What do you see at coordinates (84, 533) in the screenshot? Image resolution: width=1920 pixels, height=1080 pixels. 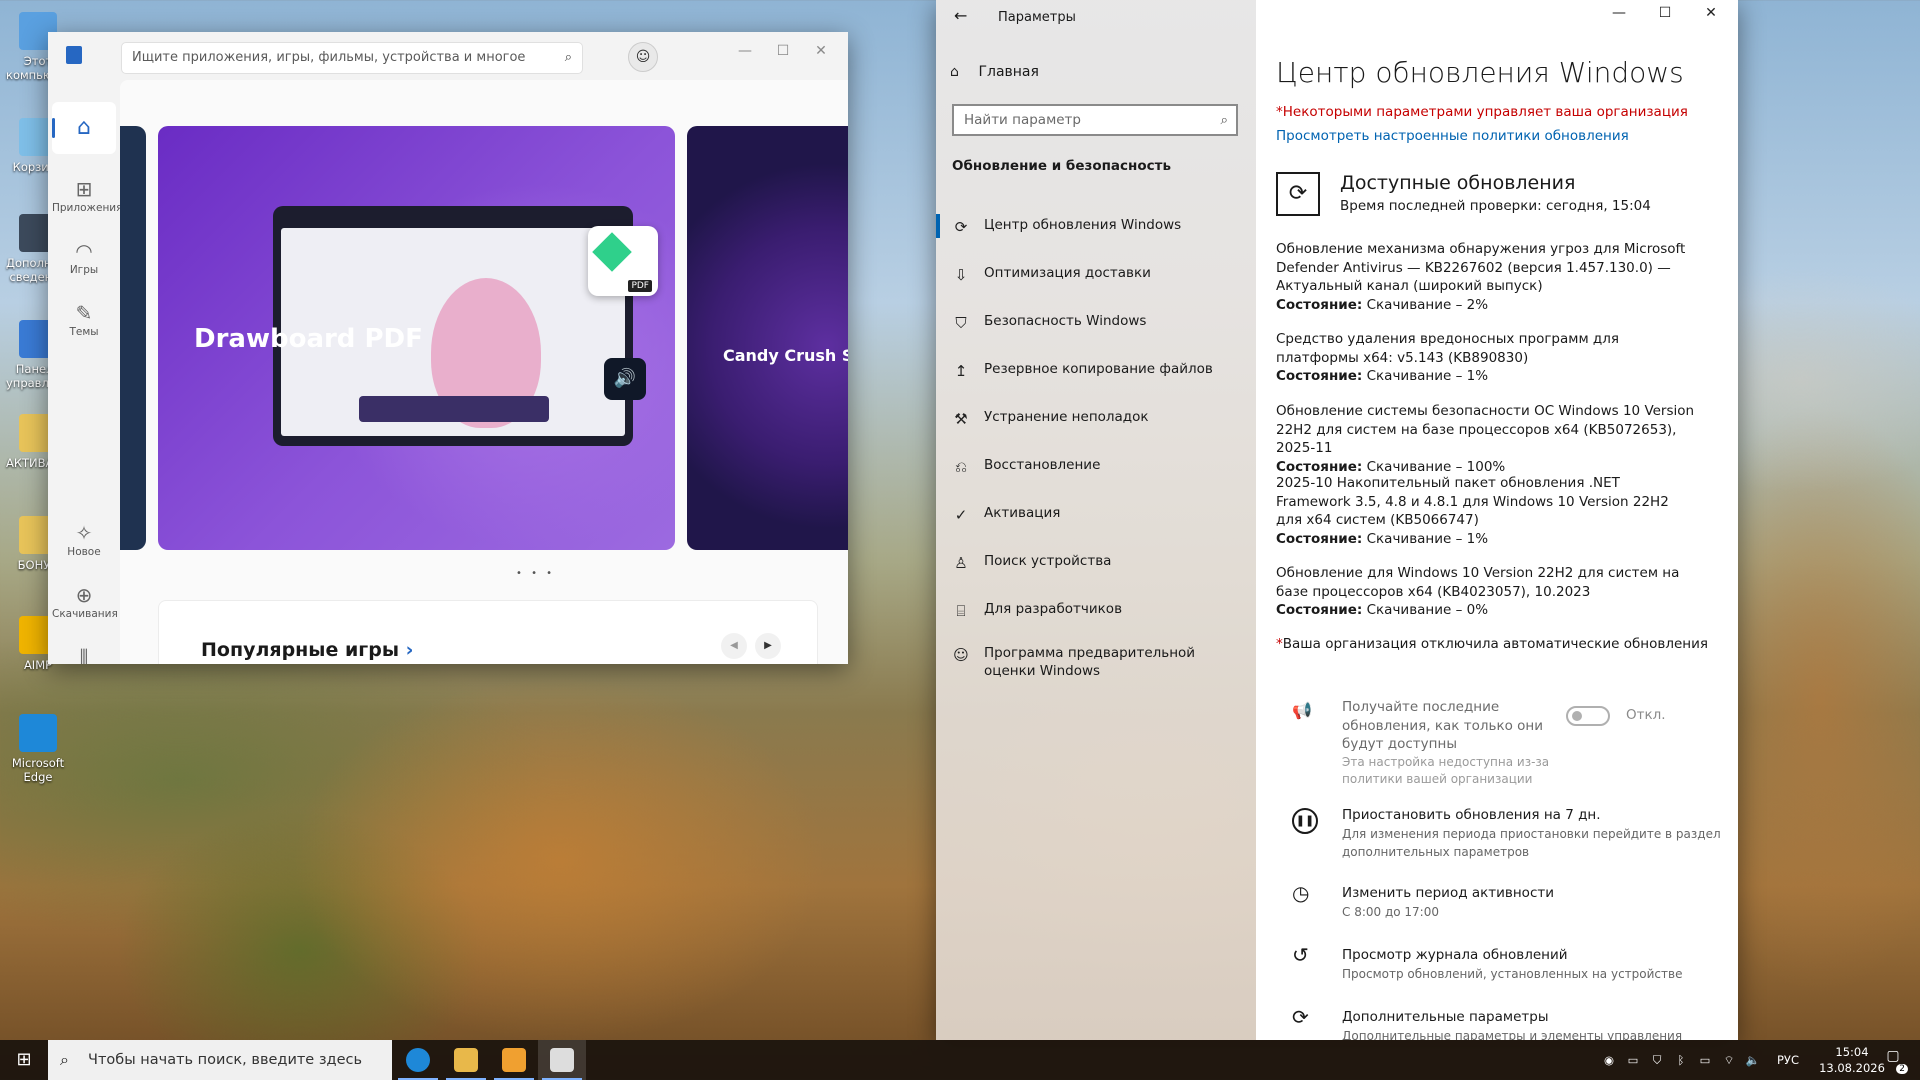 I see `whatsnew-icon: ✧` at bounding box center [84, 533].